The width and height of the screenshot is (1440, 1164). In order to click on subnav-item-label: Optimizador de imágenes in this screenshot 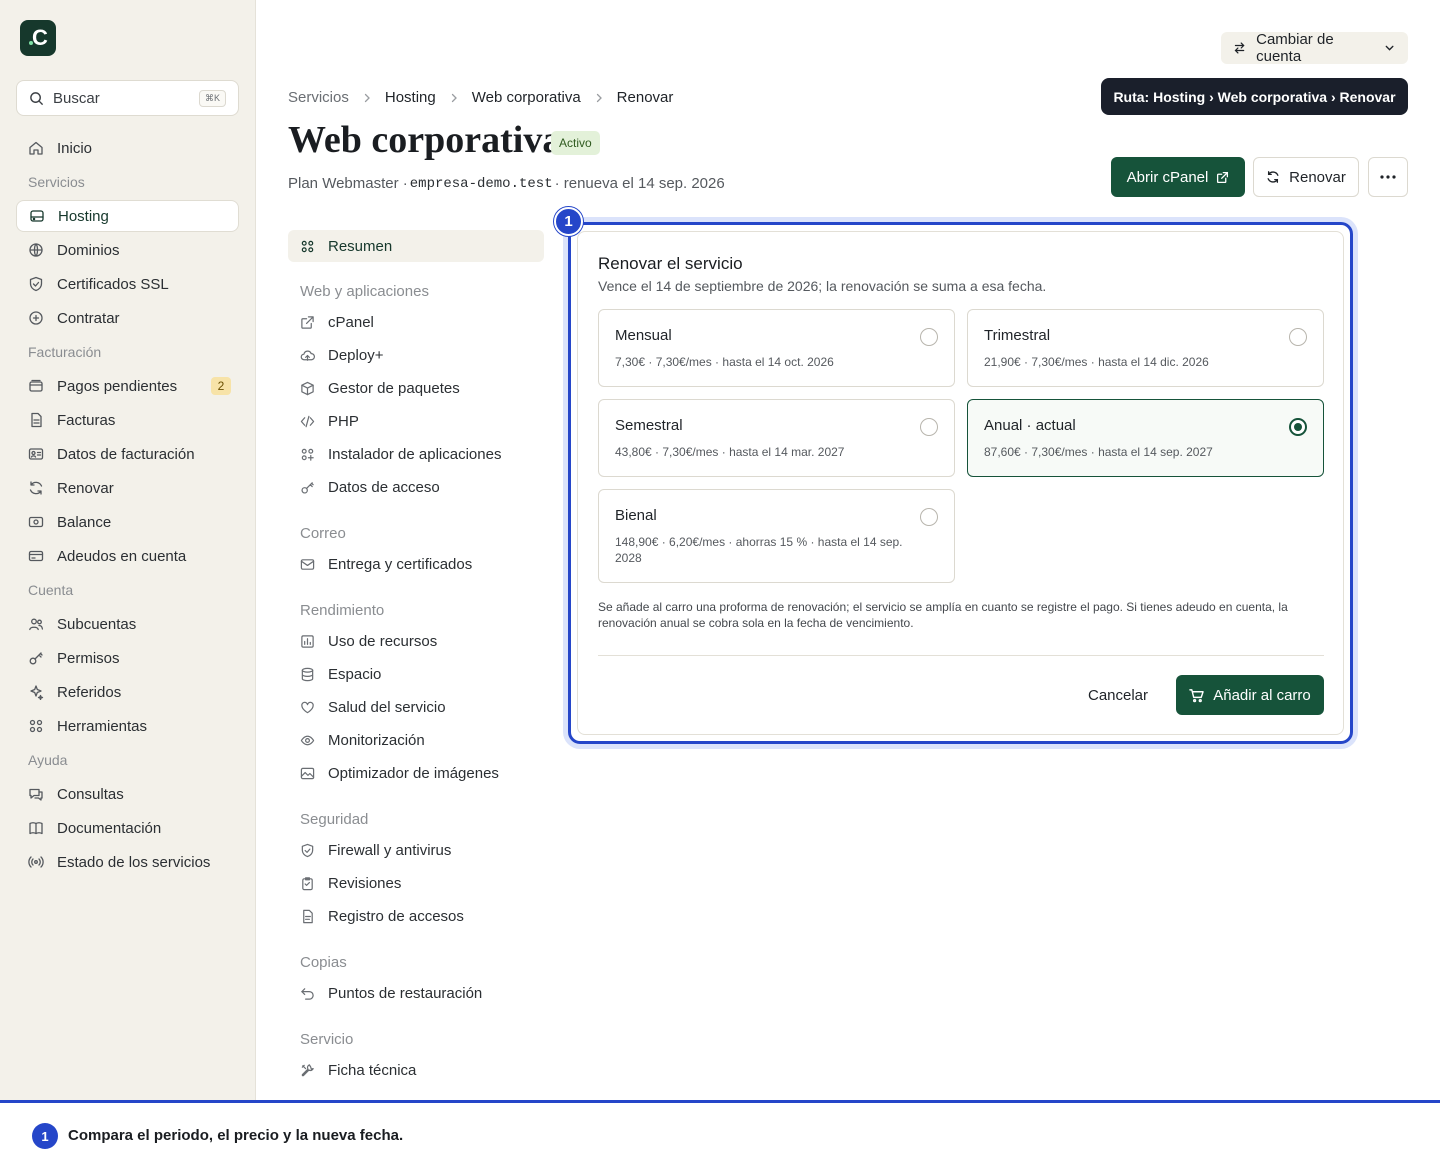, I will do `click(413, 773)`.